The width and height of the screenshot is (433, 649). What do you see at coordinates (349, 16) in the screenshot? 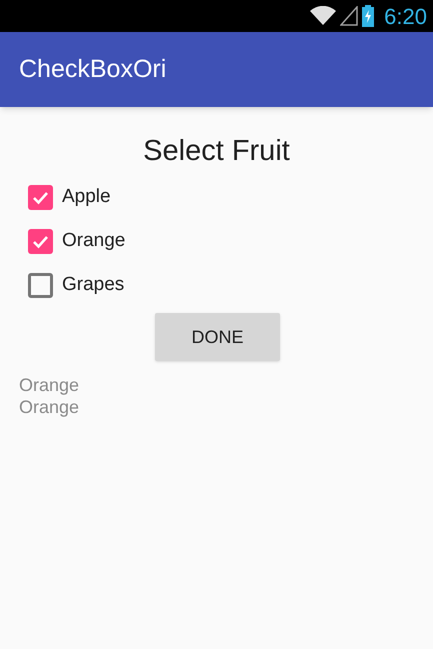
I see `signal-icon` at bounding box center [349, 16].